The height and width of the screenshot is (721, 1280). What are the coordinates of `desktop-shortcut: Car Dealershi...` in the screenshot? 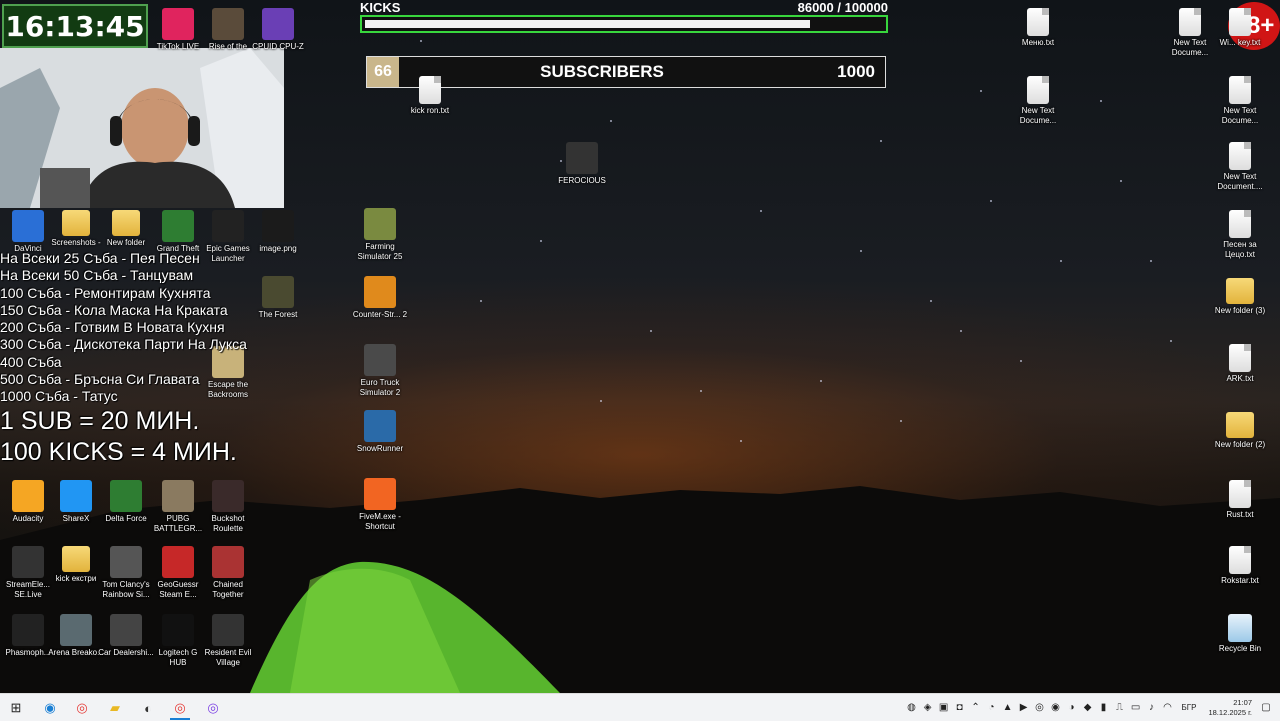 It's located at (126, 636).